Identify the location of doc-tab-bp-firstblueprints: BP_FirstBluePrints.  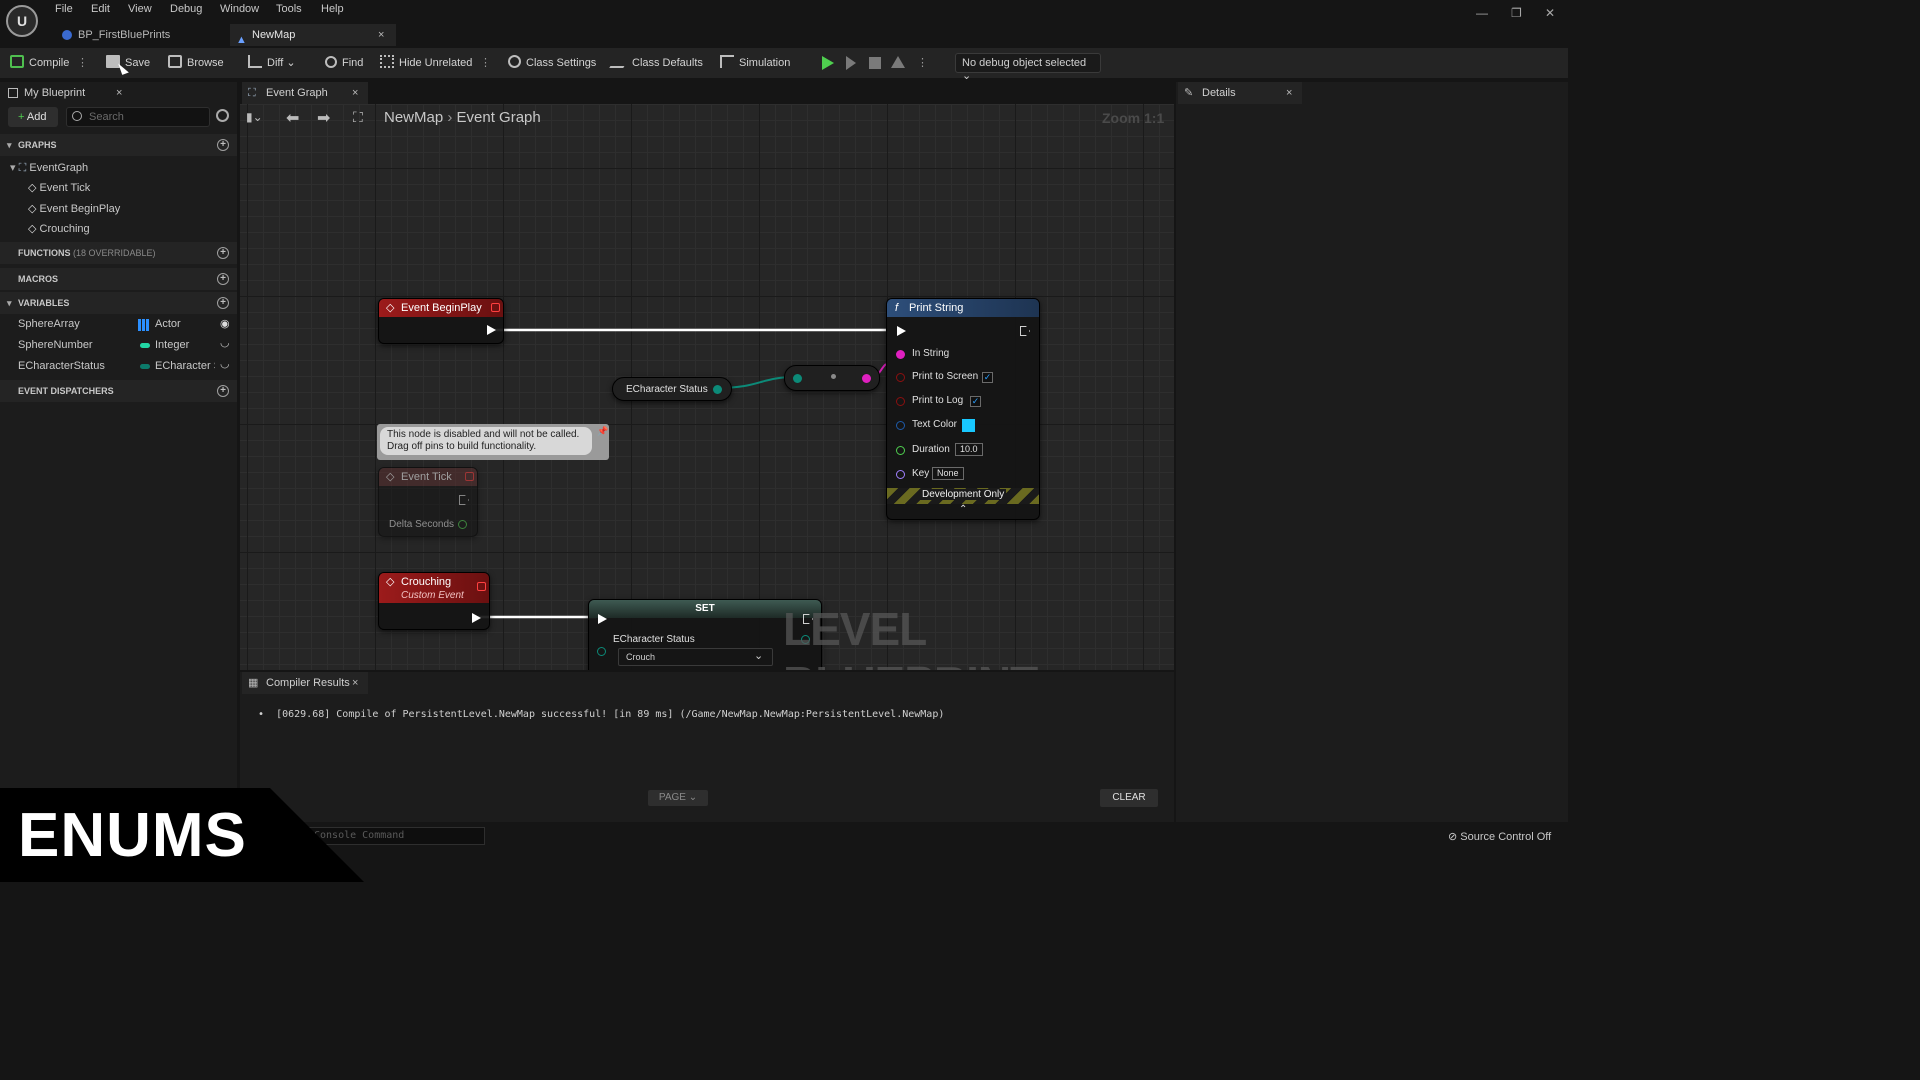
(143, 35).